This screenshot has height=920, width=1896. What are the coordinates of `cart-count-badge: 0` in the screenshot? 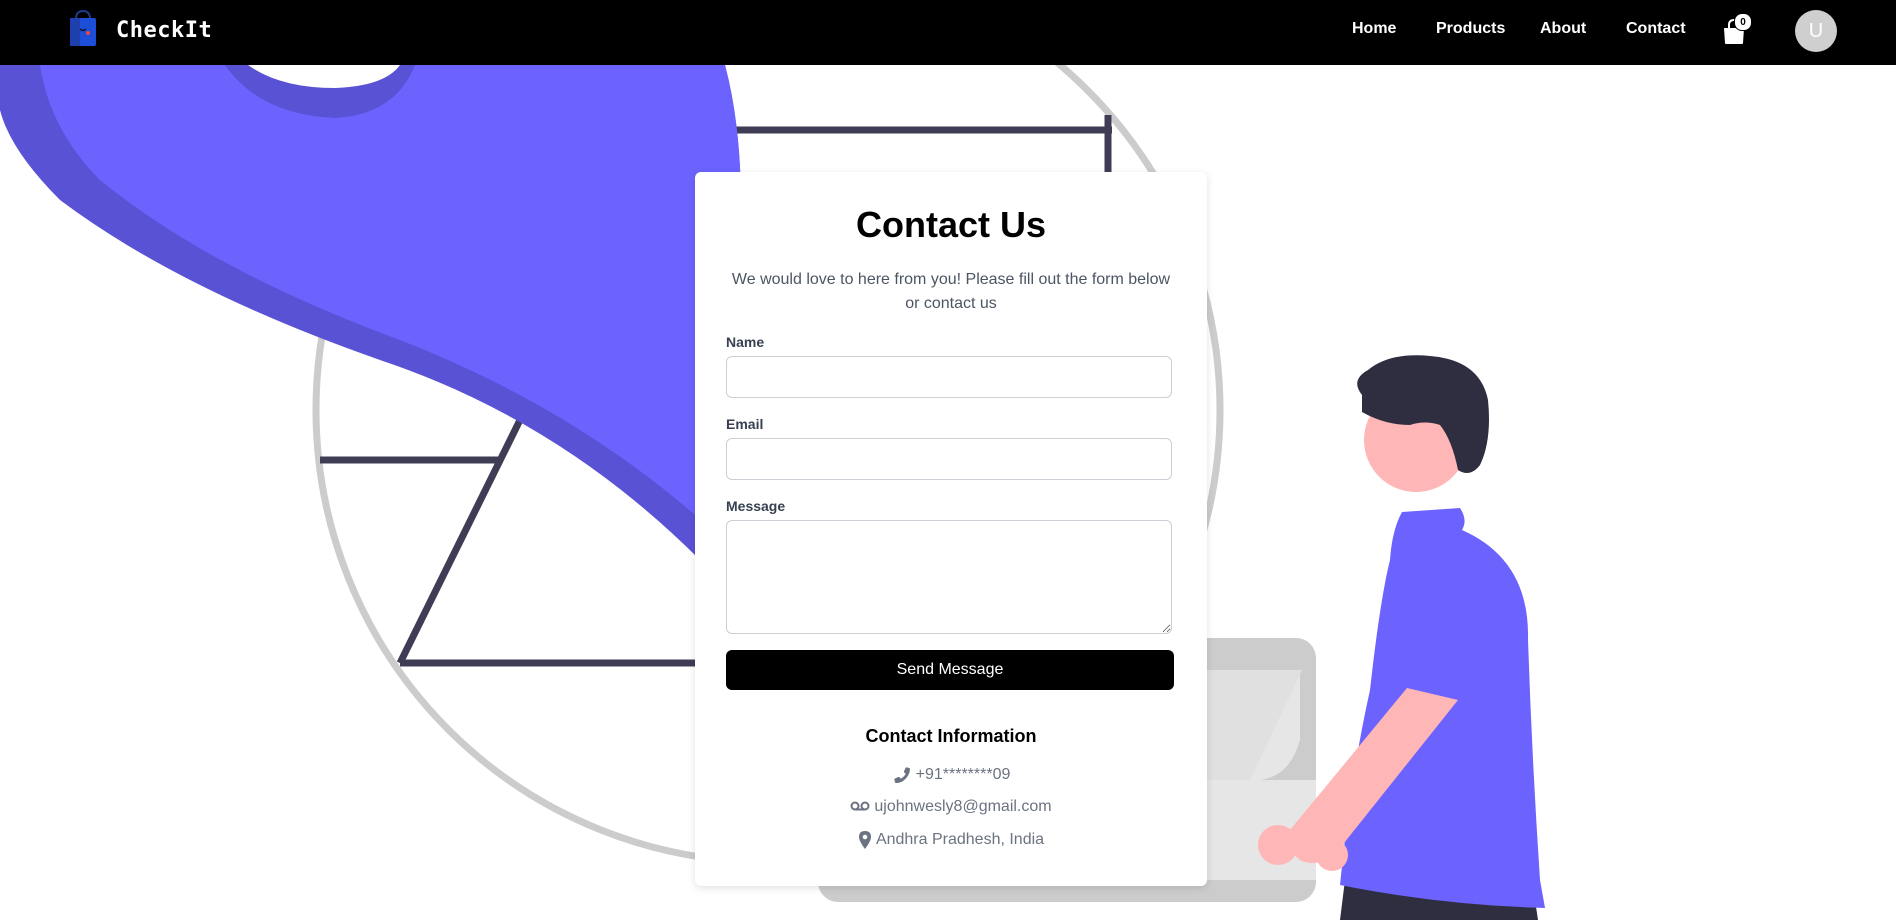 It's located at (1743, 22).